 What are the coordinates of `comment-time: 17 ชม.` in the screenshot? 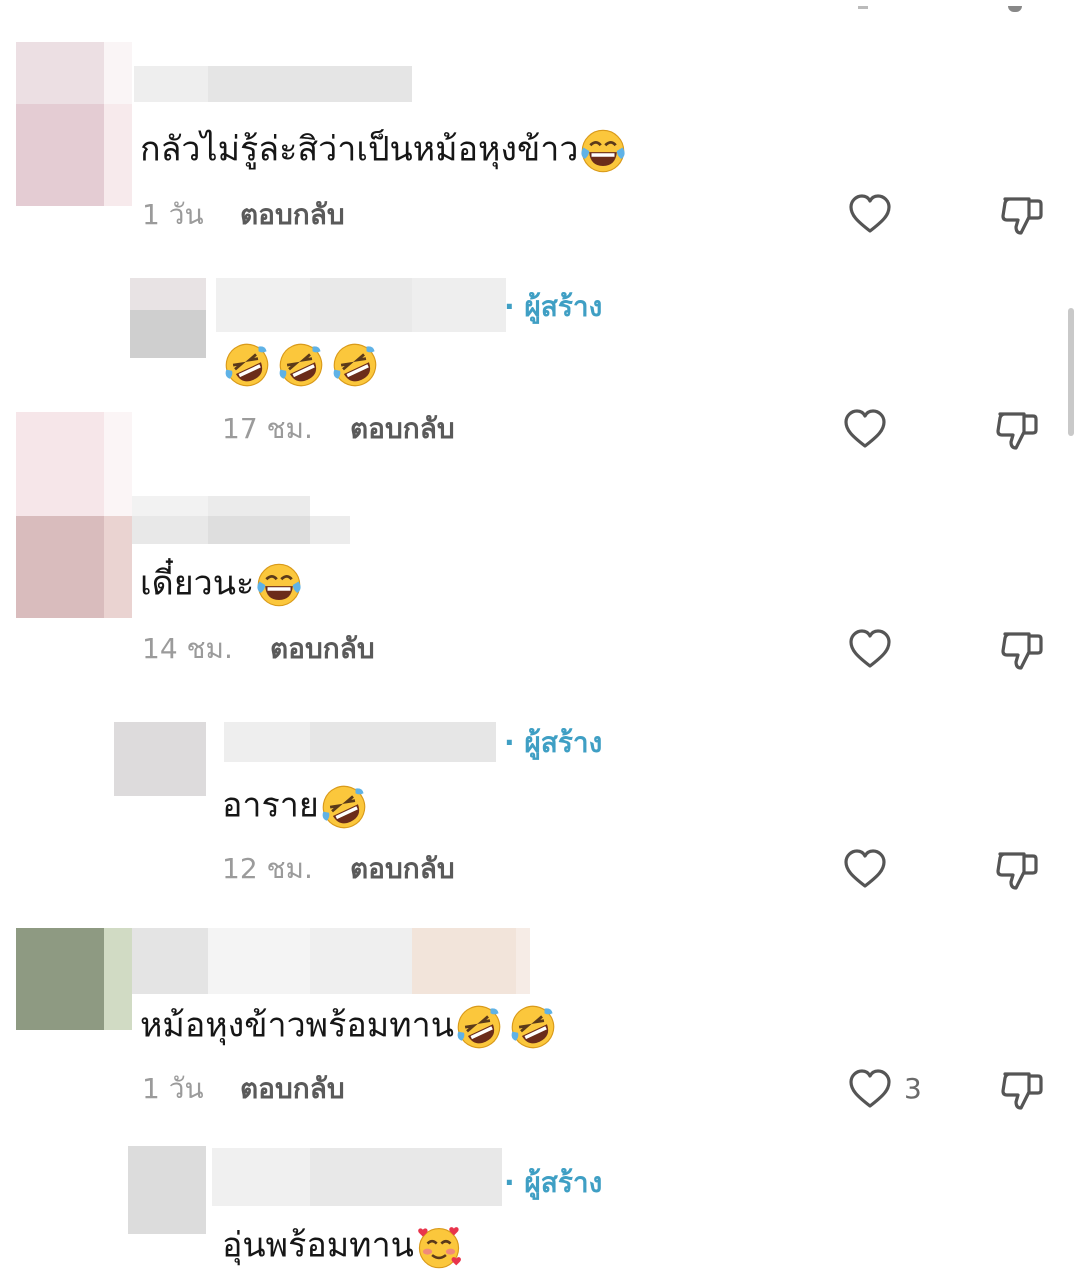 It's located at (267, 428).